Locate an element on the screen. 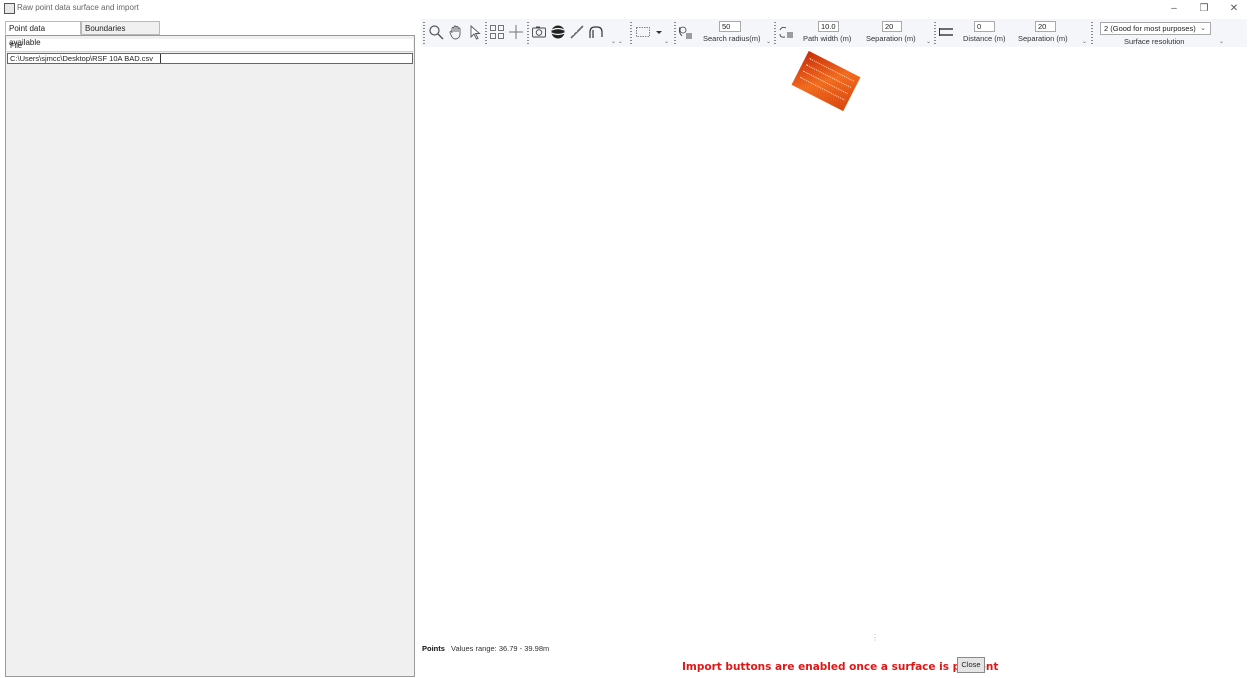 Image resolution: width=1252 pixels, height=678 pixels. path-width-icon is located at coordinates (786, 32).